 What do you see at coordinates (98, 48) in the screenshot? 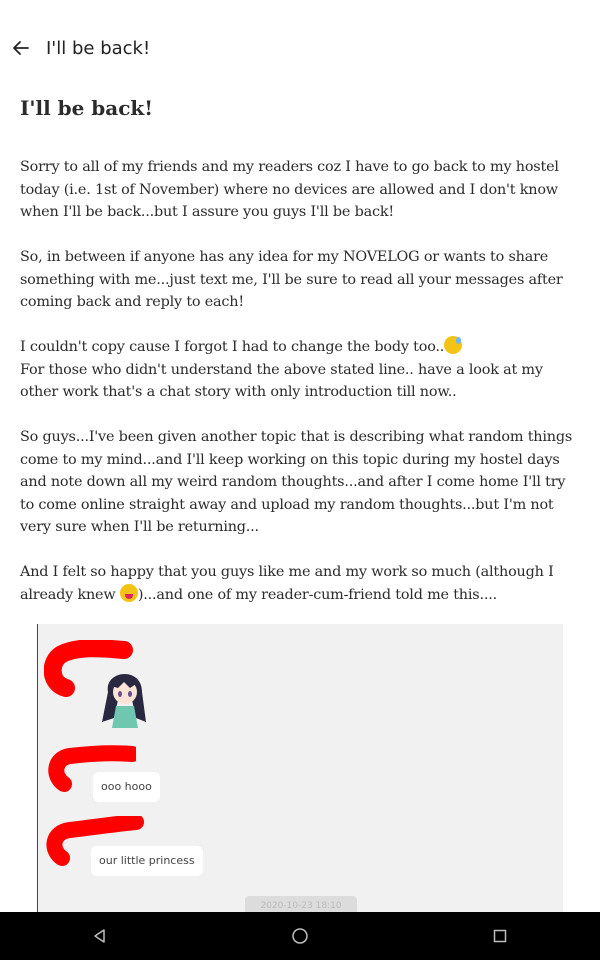
I see `app-bar-title: I'll be back!` at bounding box center [98, 48].